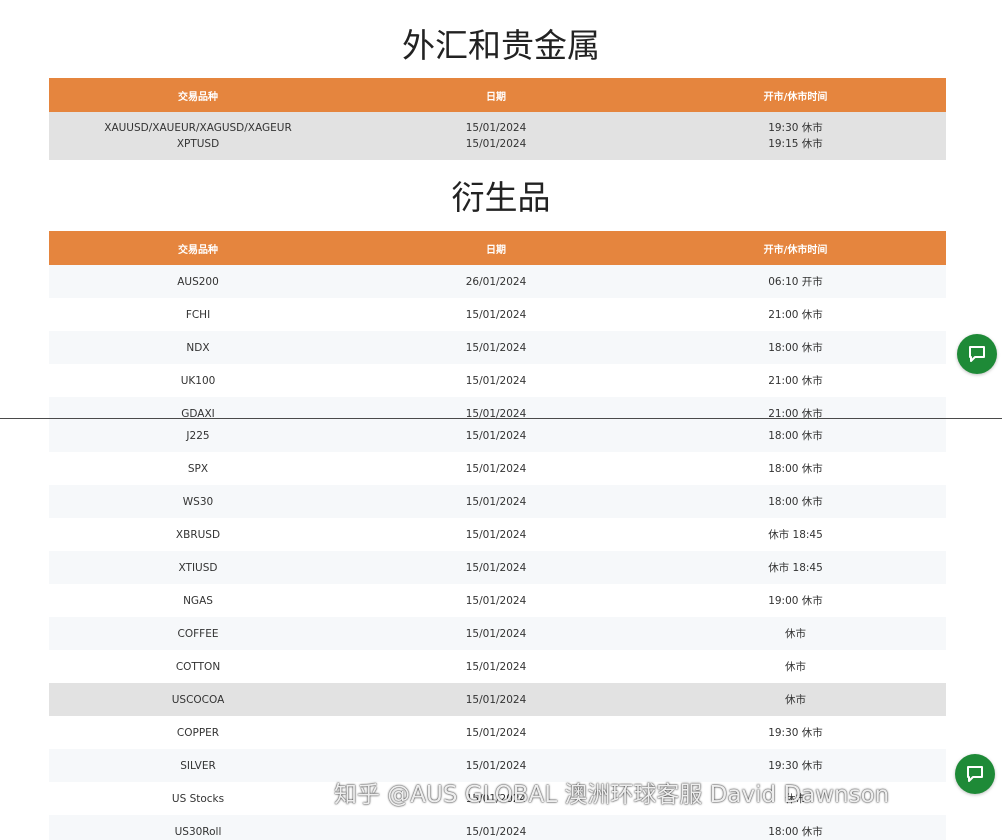  I want to click on table-row: NDX 15/01/2024 18:00 休市, so click(497, 347).